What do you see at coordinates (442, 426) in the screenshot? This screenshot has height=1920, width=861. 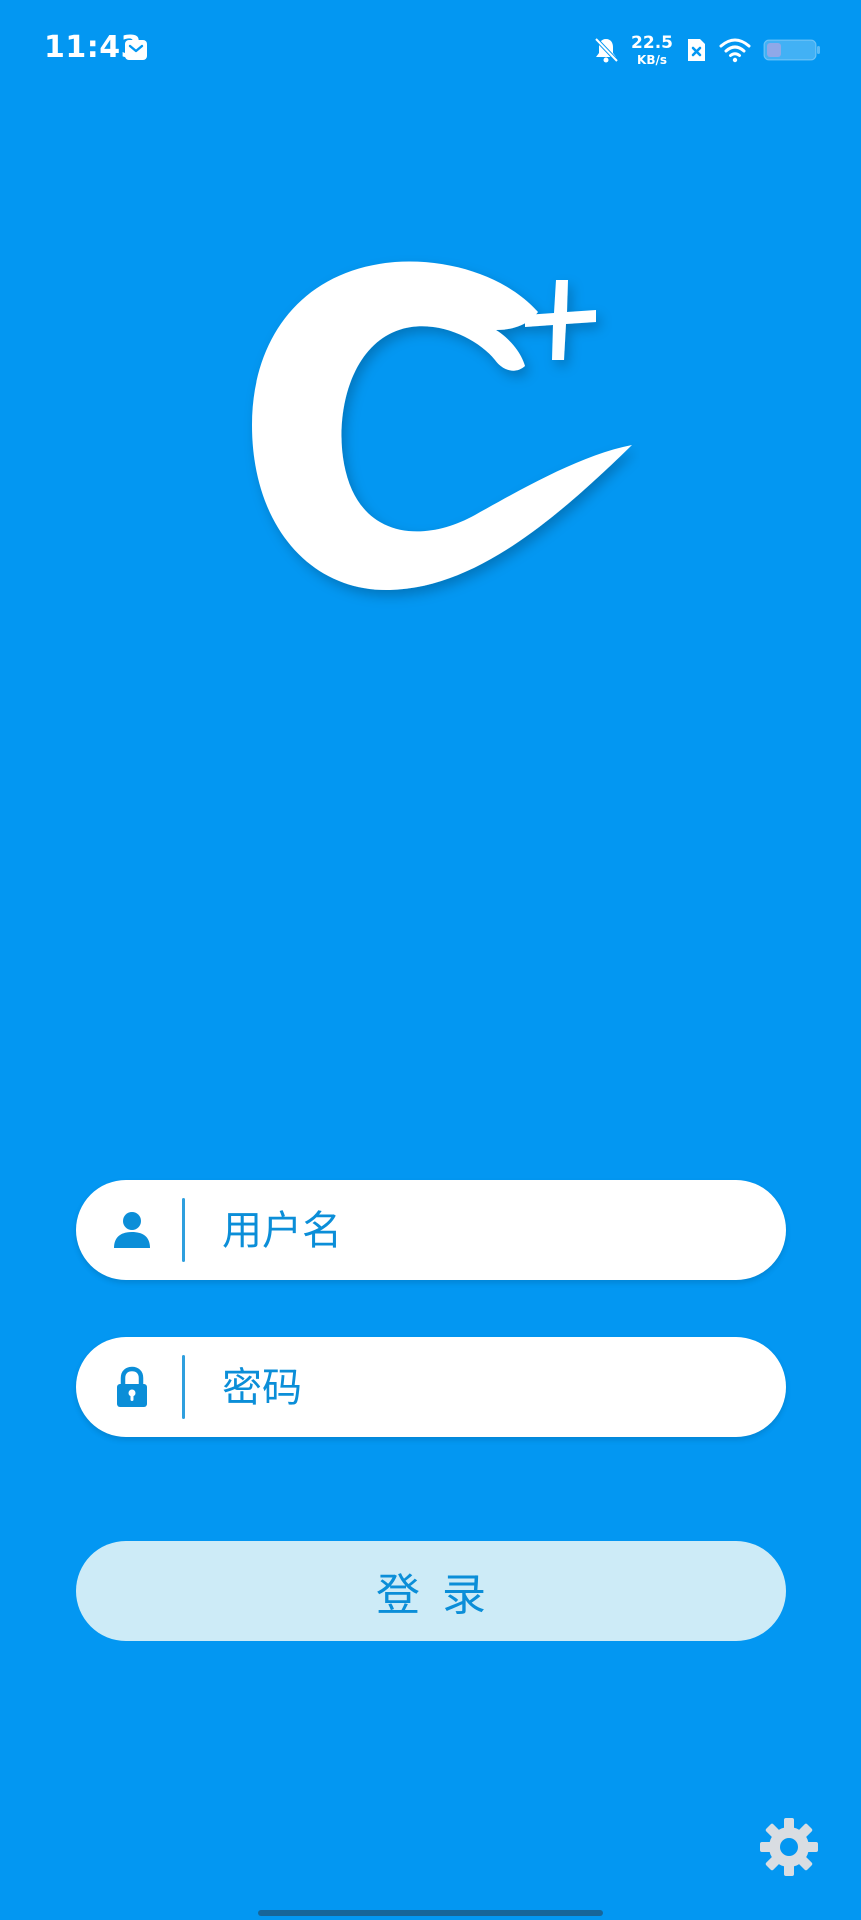 I see `c-plus-logo` at bounding box center [442, 426].